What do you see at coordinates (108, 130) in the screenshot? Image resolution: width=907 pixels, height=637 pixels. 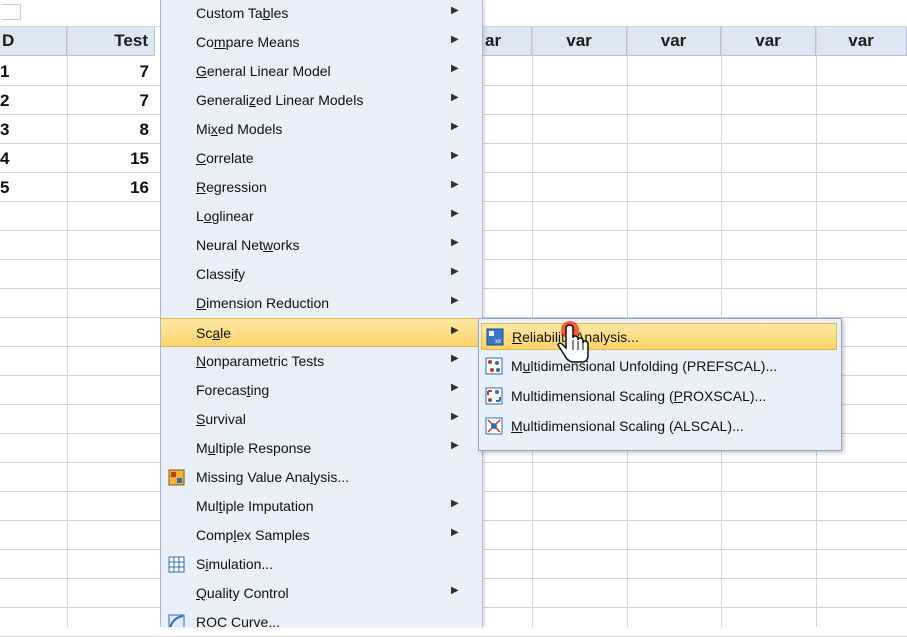 I see `test-cell: 8` at bounding box center [108, 130].